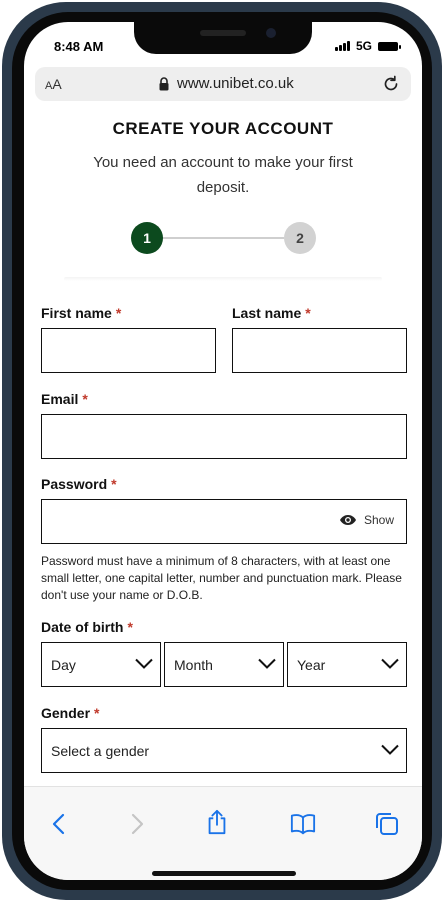  Describe the element at coordinates (87, 627) in the screenshot. I see `dob-label: Date of birth *` at that location.